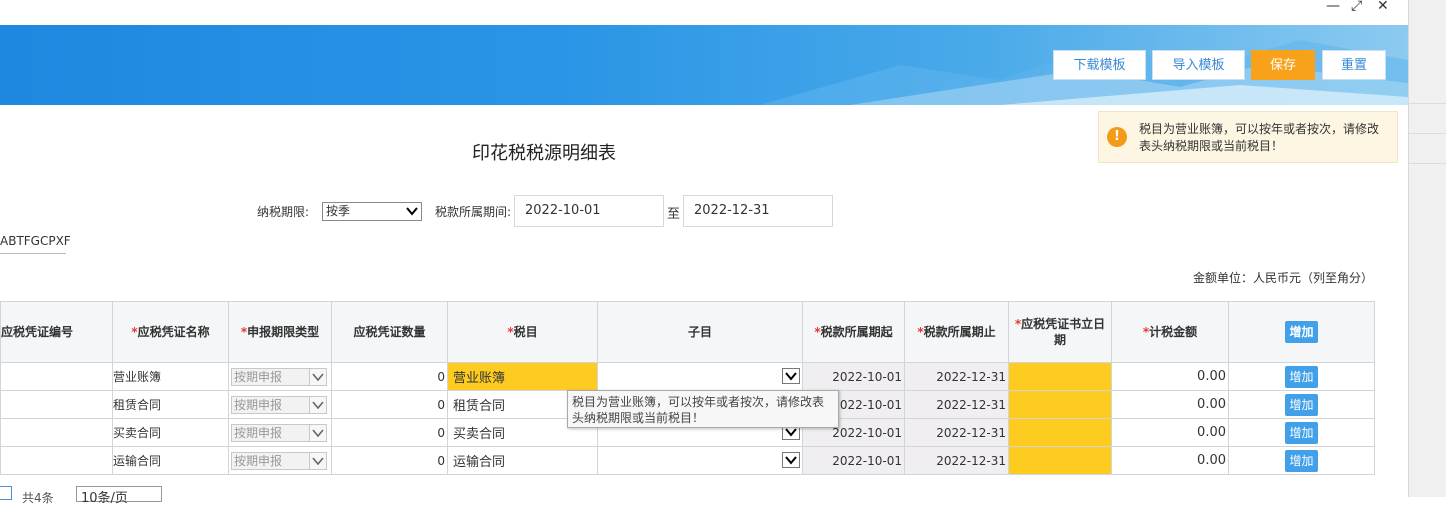 The width and height of the screenshot is (1446, 506). I want to click on tax-period-select: 按季, so click(372, 211).